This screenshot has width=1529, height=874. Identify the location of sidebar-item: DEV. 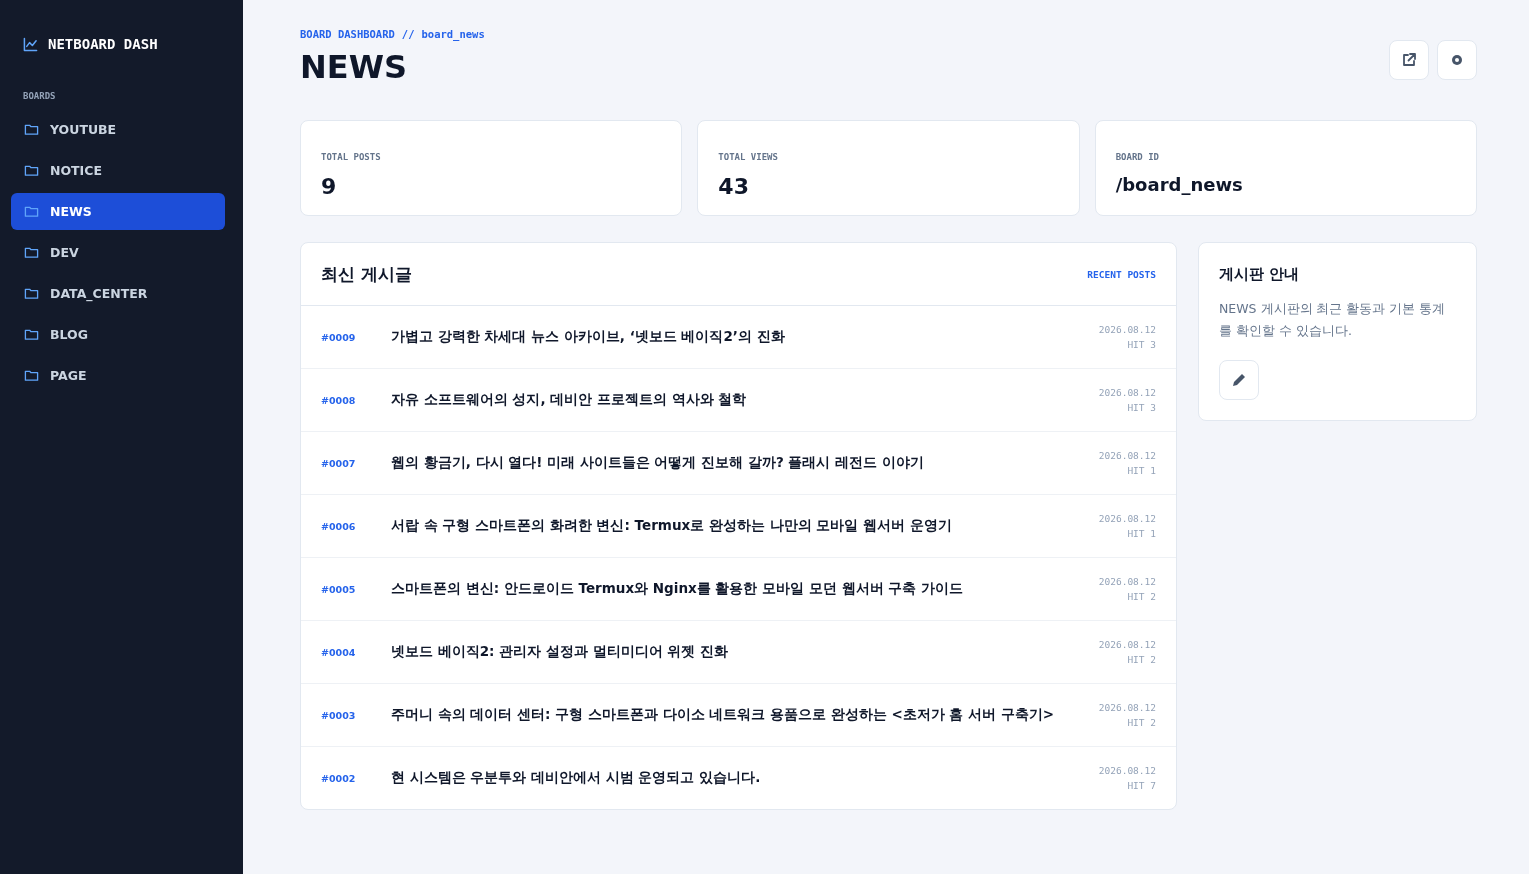
(118, 252).